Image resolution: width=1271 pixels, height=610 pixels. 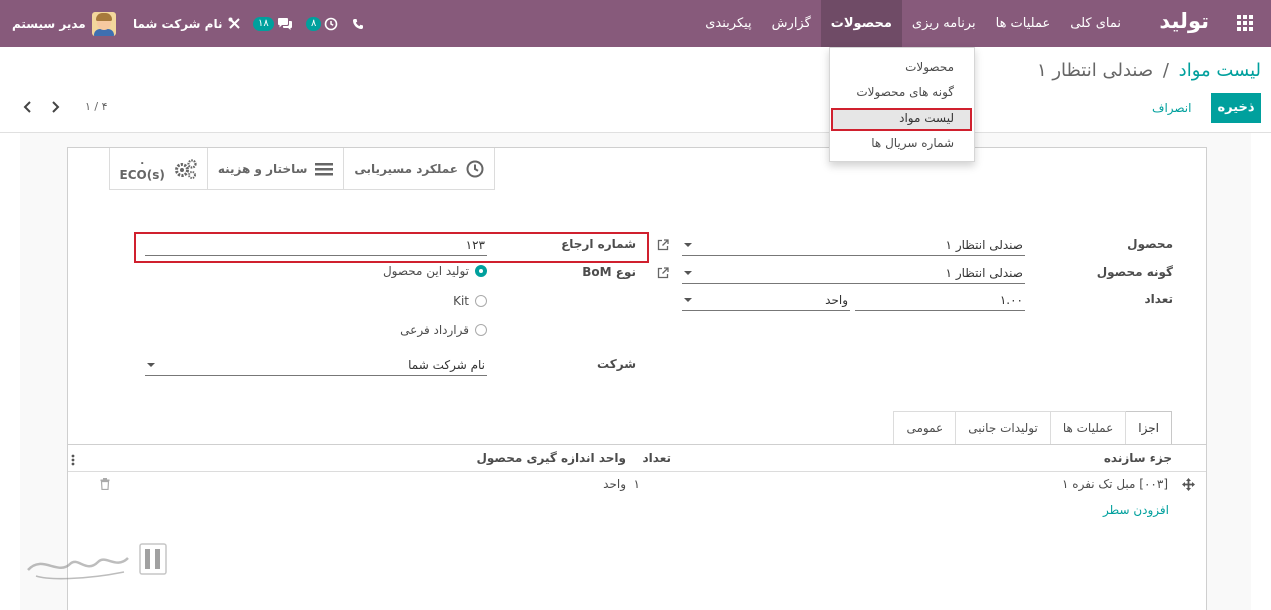 What do you see at coordinates (1171, 108) in the screenshot?
I see `cancel-button: انصراف` at bounding box center [1171, 108].